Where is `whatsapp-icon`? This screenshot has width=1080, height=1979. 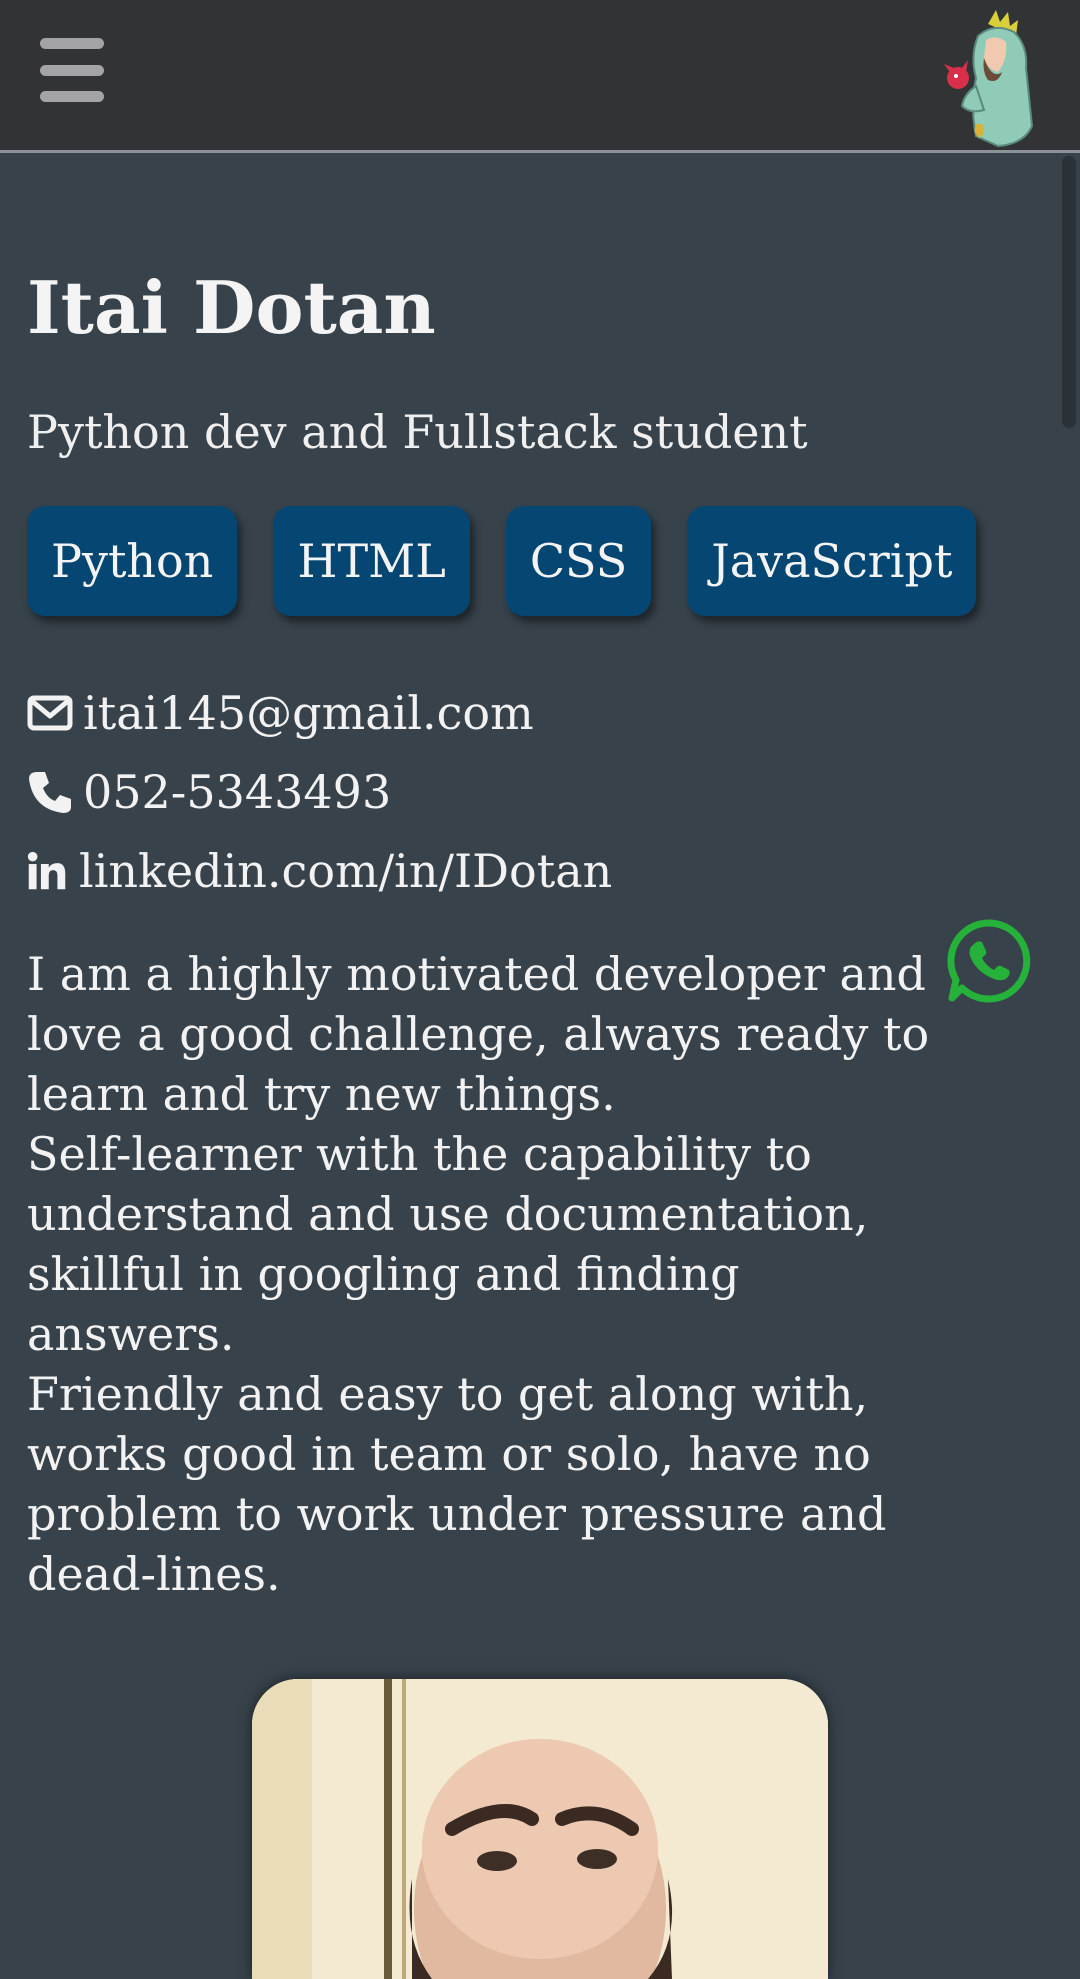 whatsapp-icon is located at coordinates (989, 961).